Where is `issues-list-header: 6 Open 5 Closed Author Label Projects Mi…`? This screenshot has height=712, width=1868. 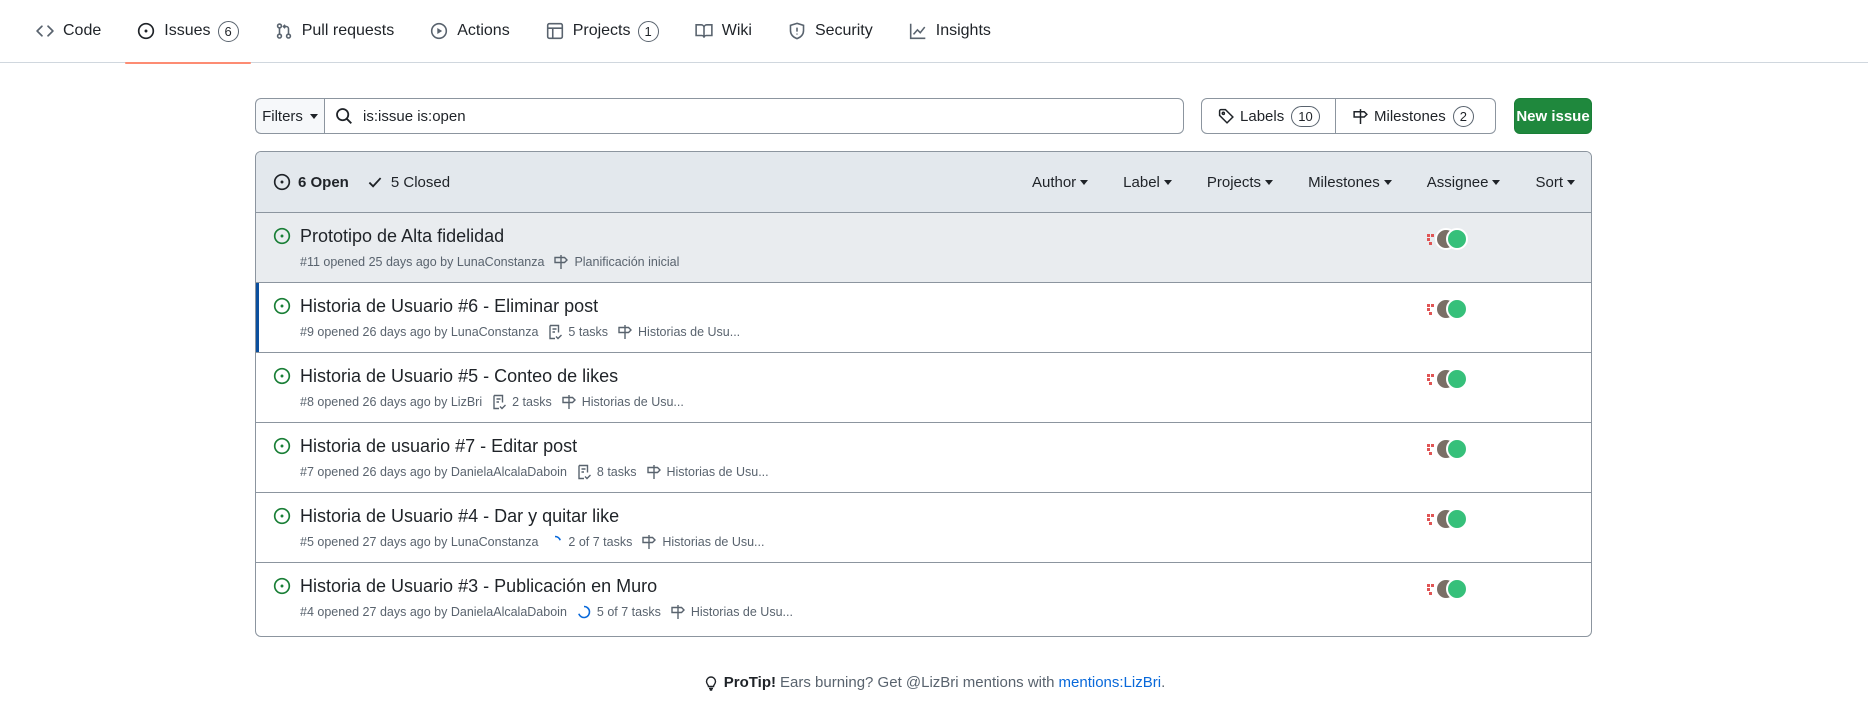
issues-list-header: 6 Open 5 Closed Author Label Projects Mi… is located at coordinates (923, 182).